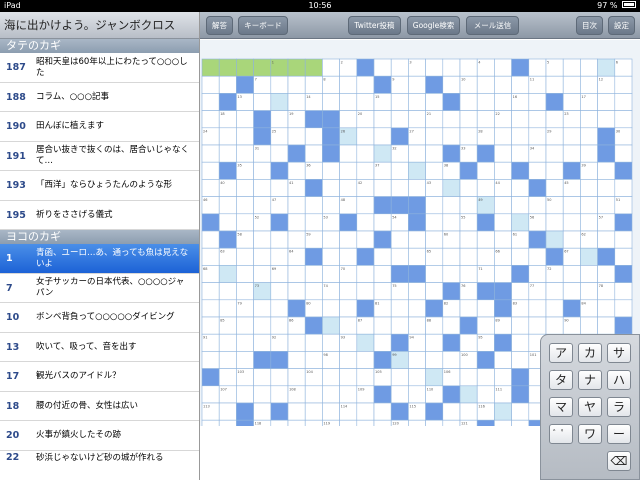 Image resolution: width=640 pixels, height=480 pixels. What do you see at coordinates (561, 434) in the screenshot?
I see `key-dakuten: ゛゜` at bounding box center [561, 434].